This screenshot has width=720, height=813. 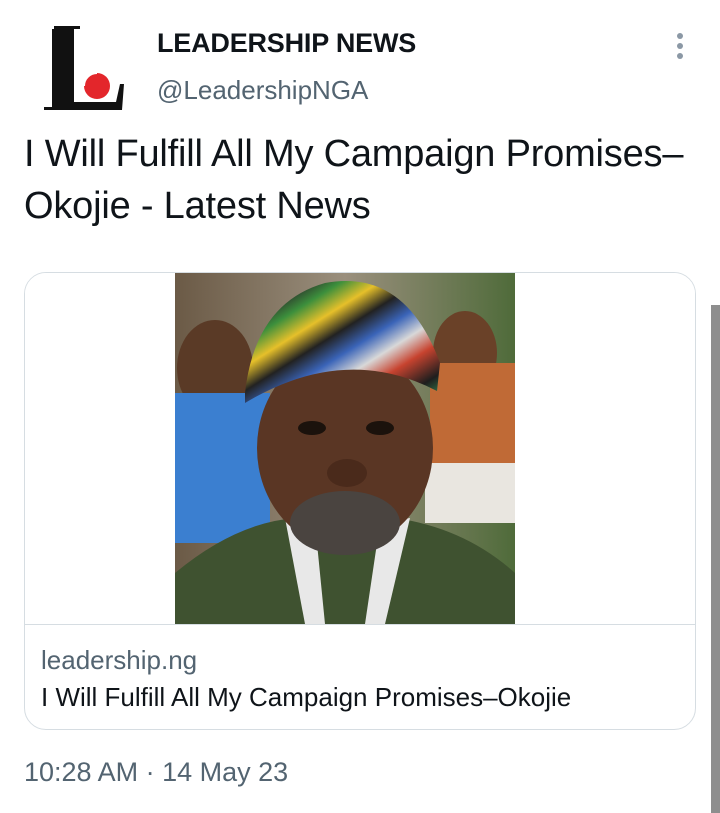 I want to click on more-options-button, so click(x=680, y=46).